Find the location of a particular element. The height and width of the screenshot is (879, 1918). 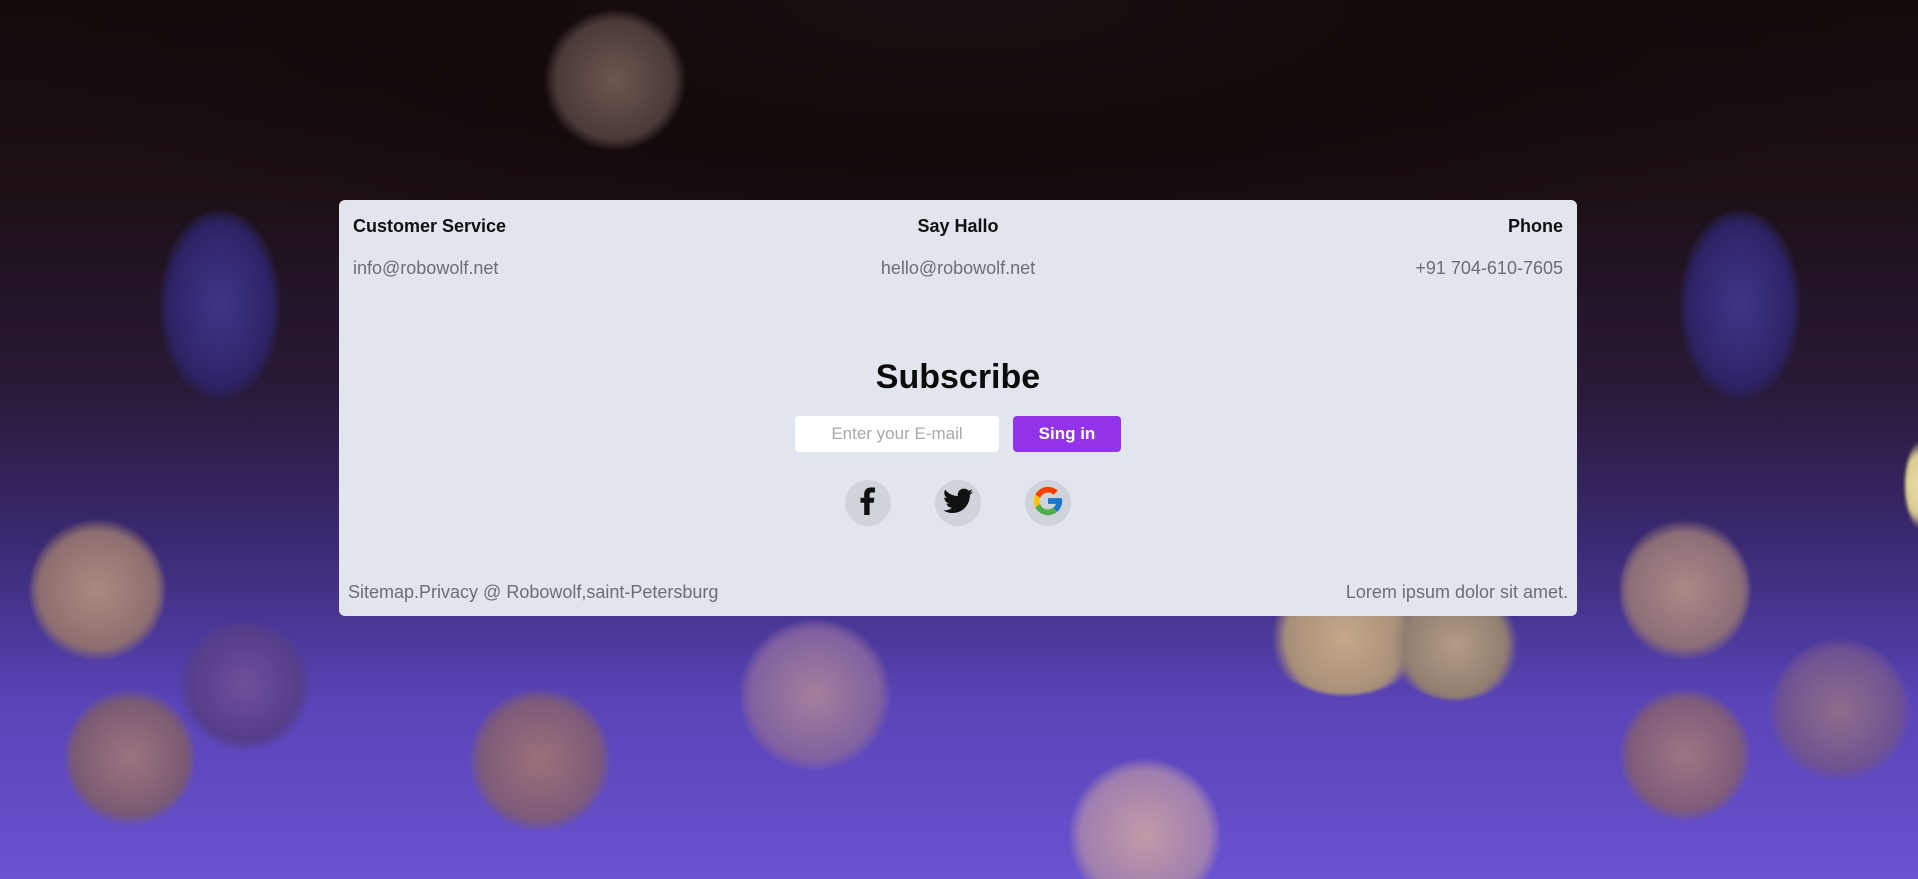

contact-phone: Phone +91 704-610-7605 is located at coordinates (1489, 247).